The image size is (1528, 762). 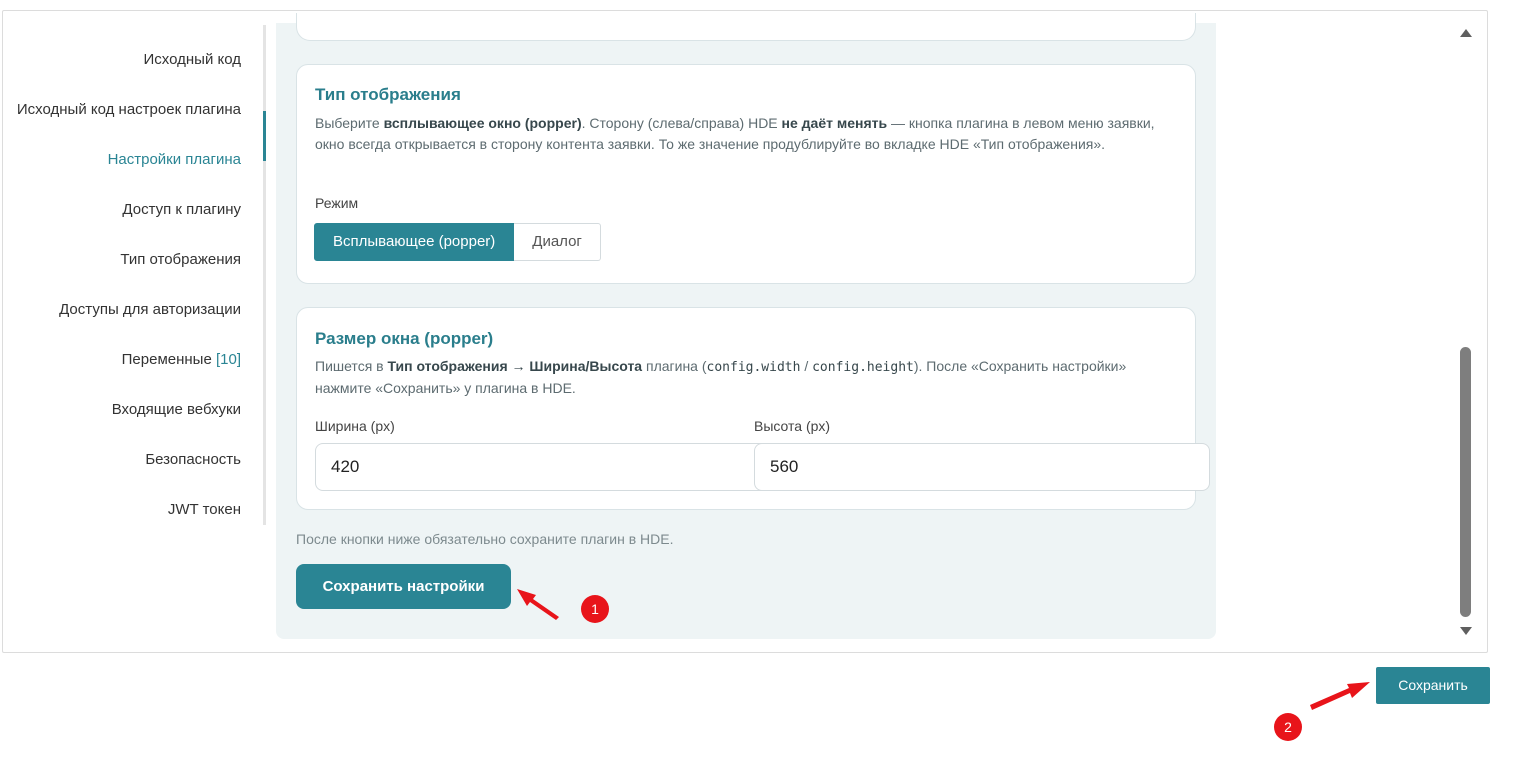 I want to click on sidebar-item-display-type: Тип отображения, so click(x=180, y=259).